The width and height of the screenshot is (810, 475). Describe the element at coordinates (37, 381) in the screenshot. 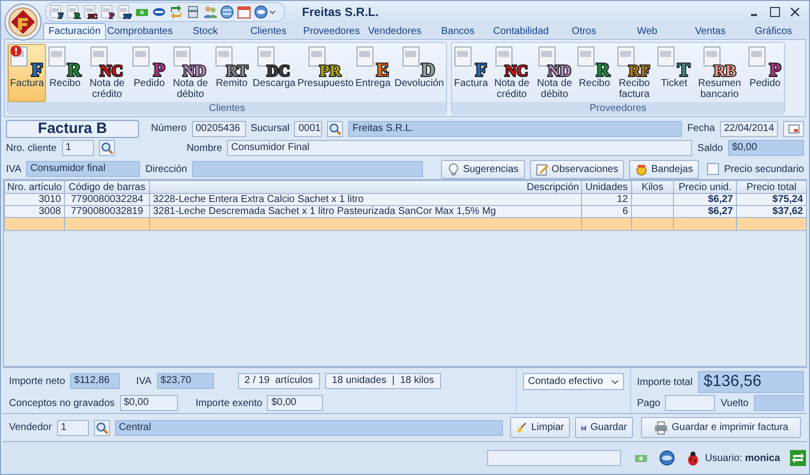

I see `field-label: Importe neto` at that location.